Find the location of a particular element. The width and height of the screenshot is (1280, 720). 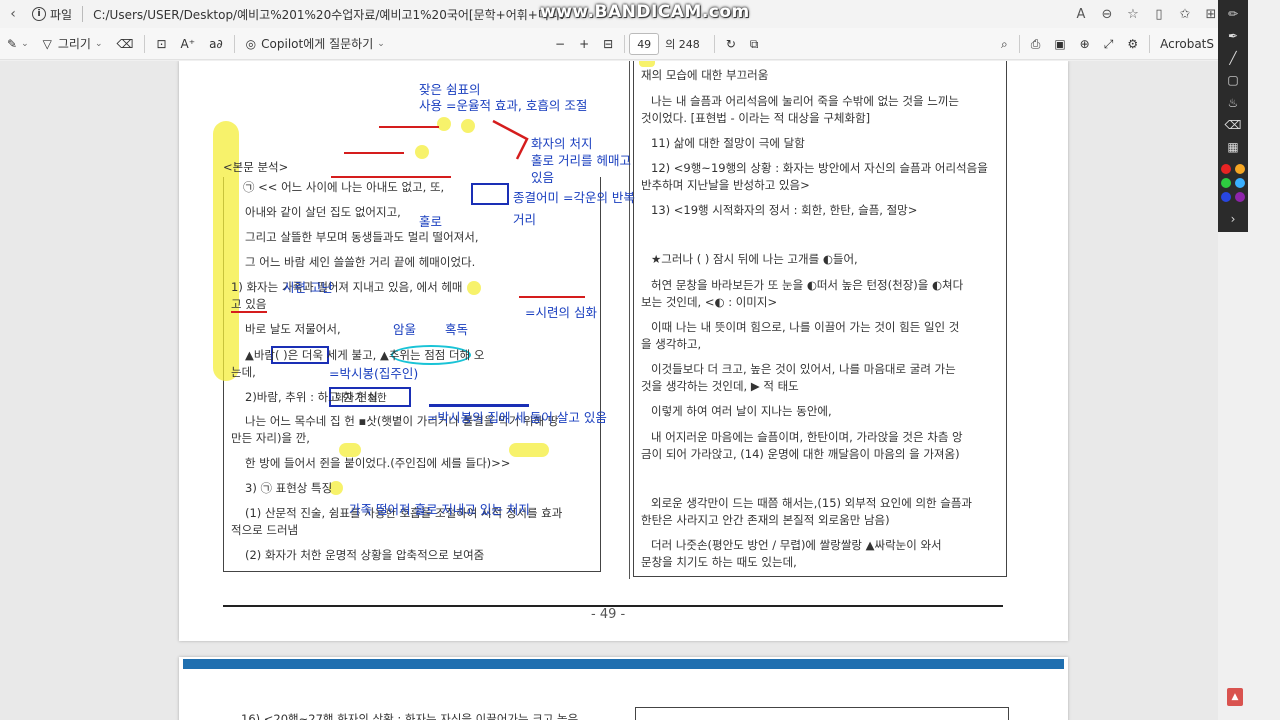

fit-page-icon: ⊟ is located at coordinates (608, 44).